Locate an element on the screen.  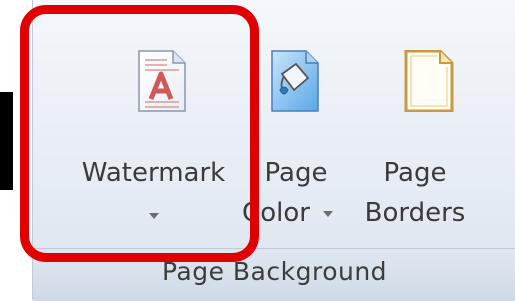
watermark-icon is located at coordinates (162, 81).